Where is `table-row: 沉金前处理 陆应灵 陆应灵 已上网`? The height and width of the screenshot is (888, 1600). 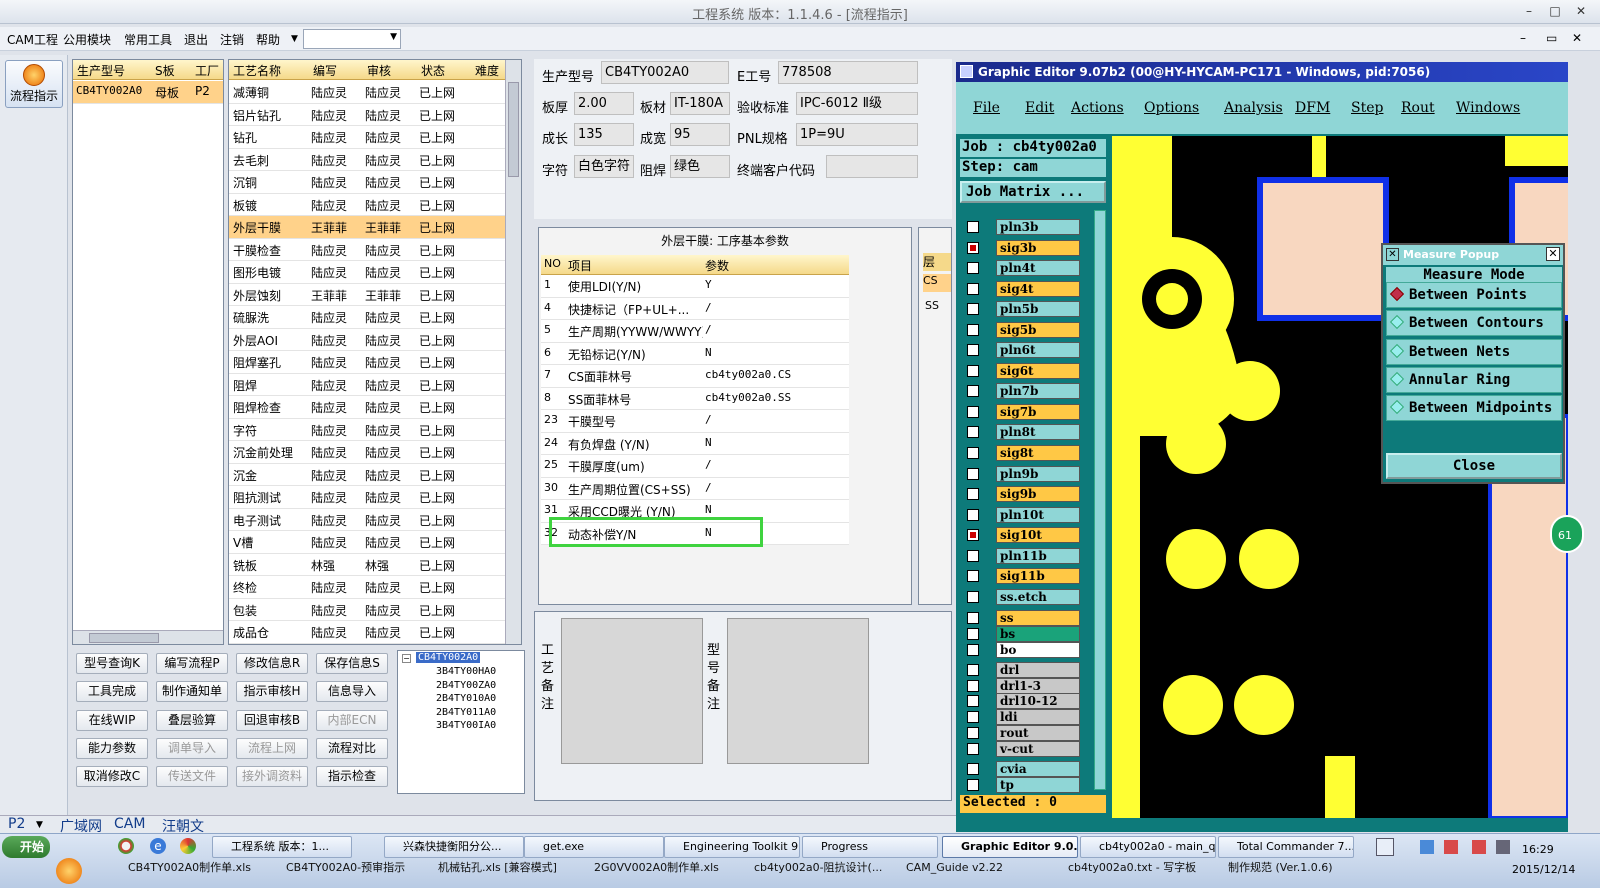
table-row: 沉金前处理 陆应灵 陆应灵 已上网 is located at coordinates (367, 452).